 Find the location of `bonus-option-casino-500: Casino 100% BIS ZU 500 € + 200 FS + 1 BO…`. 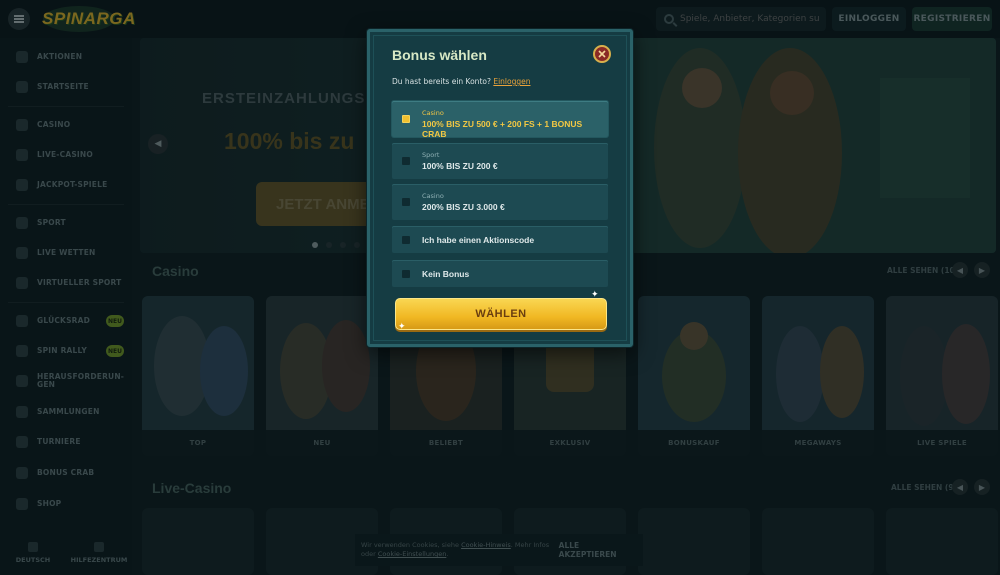

bonus-option-casino-500: Casino 100% BIS ZU 500 € + 200 FS + 1 BO… is located at coordinates (500, 120).